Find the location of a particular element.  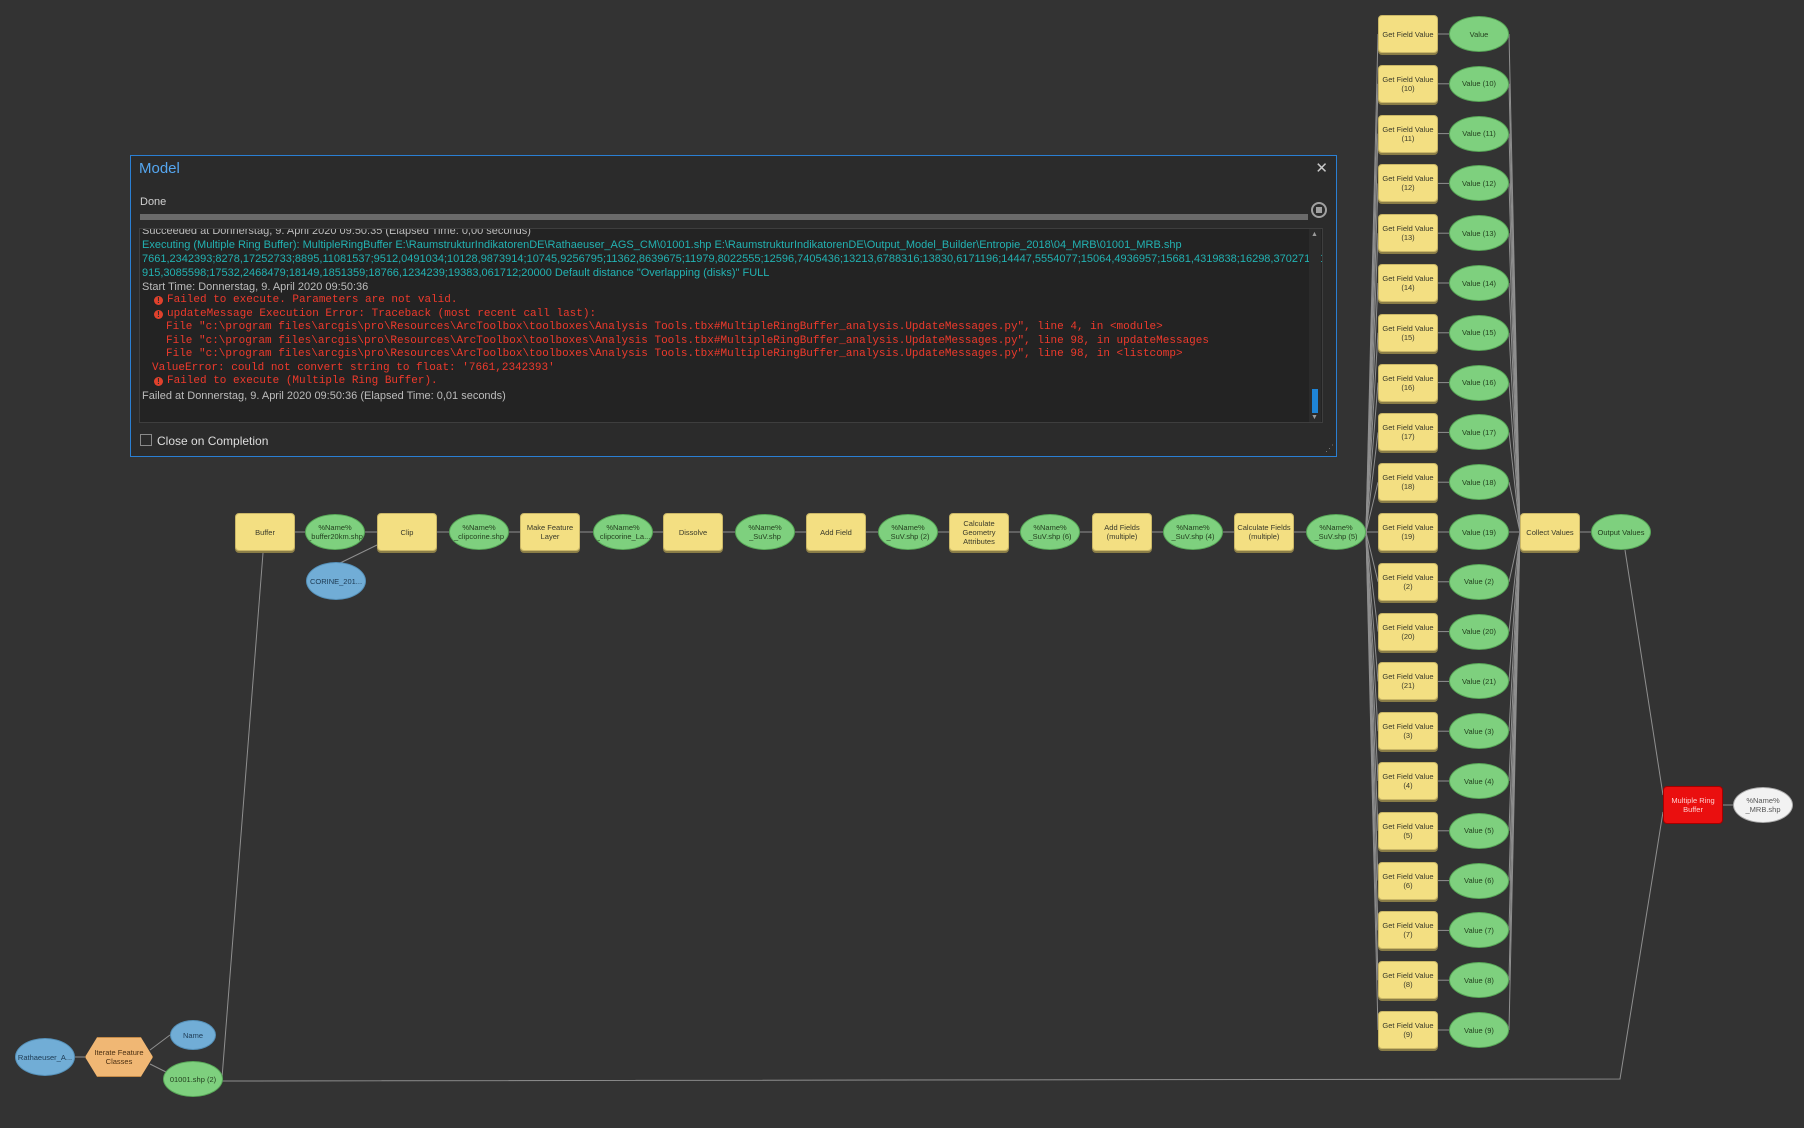

scroll-thumb is located at coordinates (1315, 401).